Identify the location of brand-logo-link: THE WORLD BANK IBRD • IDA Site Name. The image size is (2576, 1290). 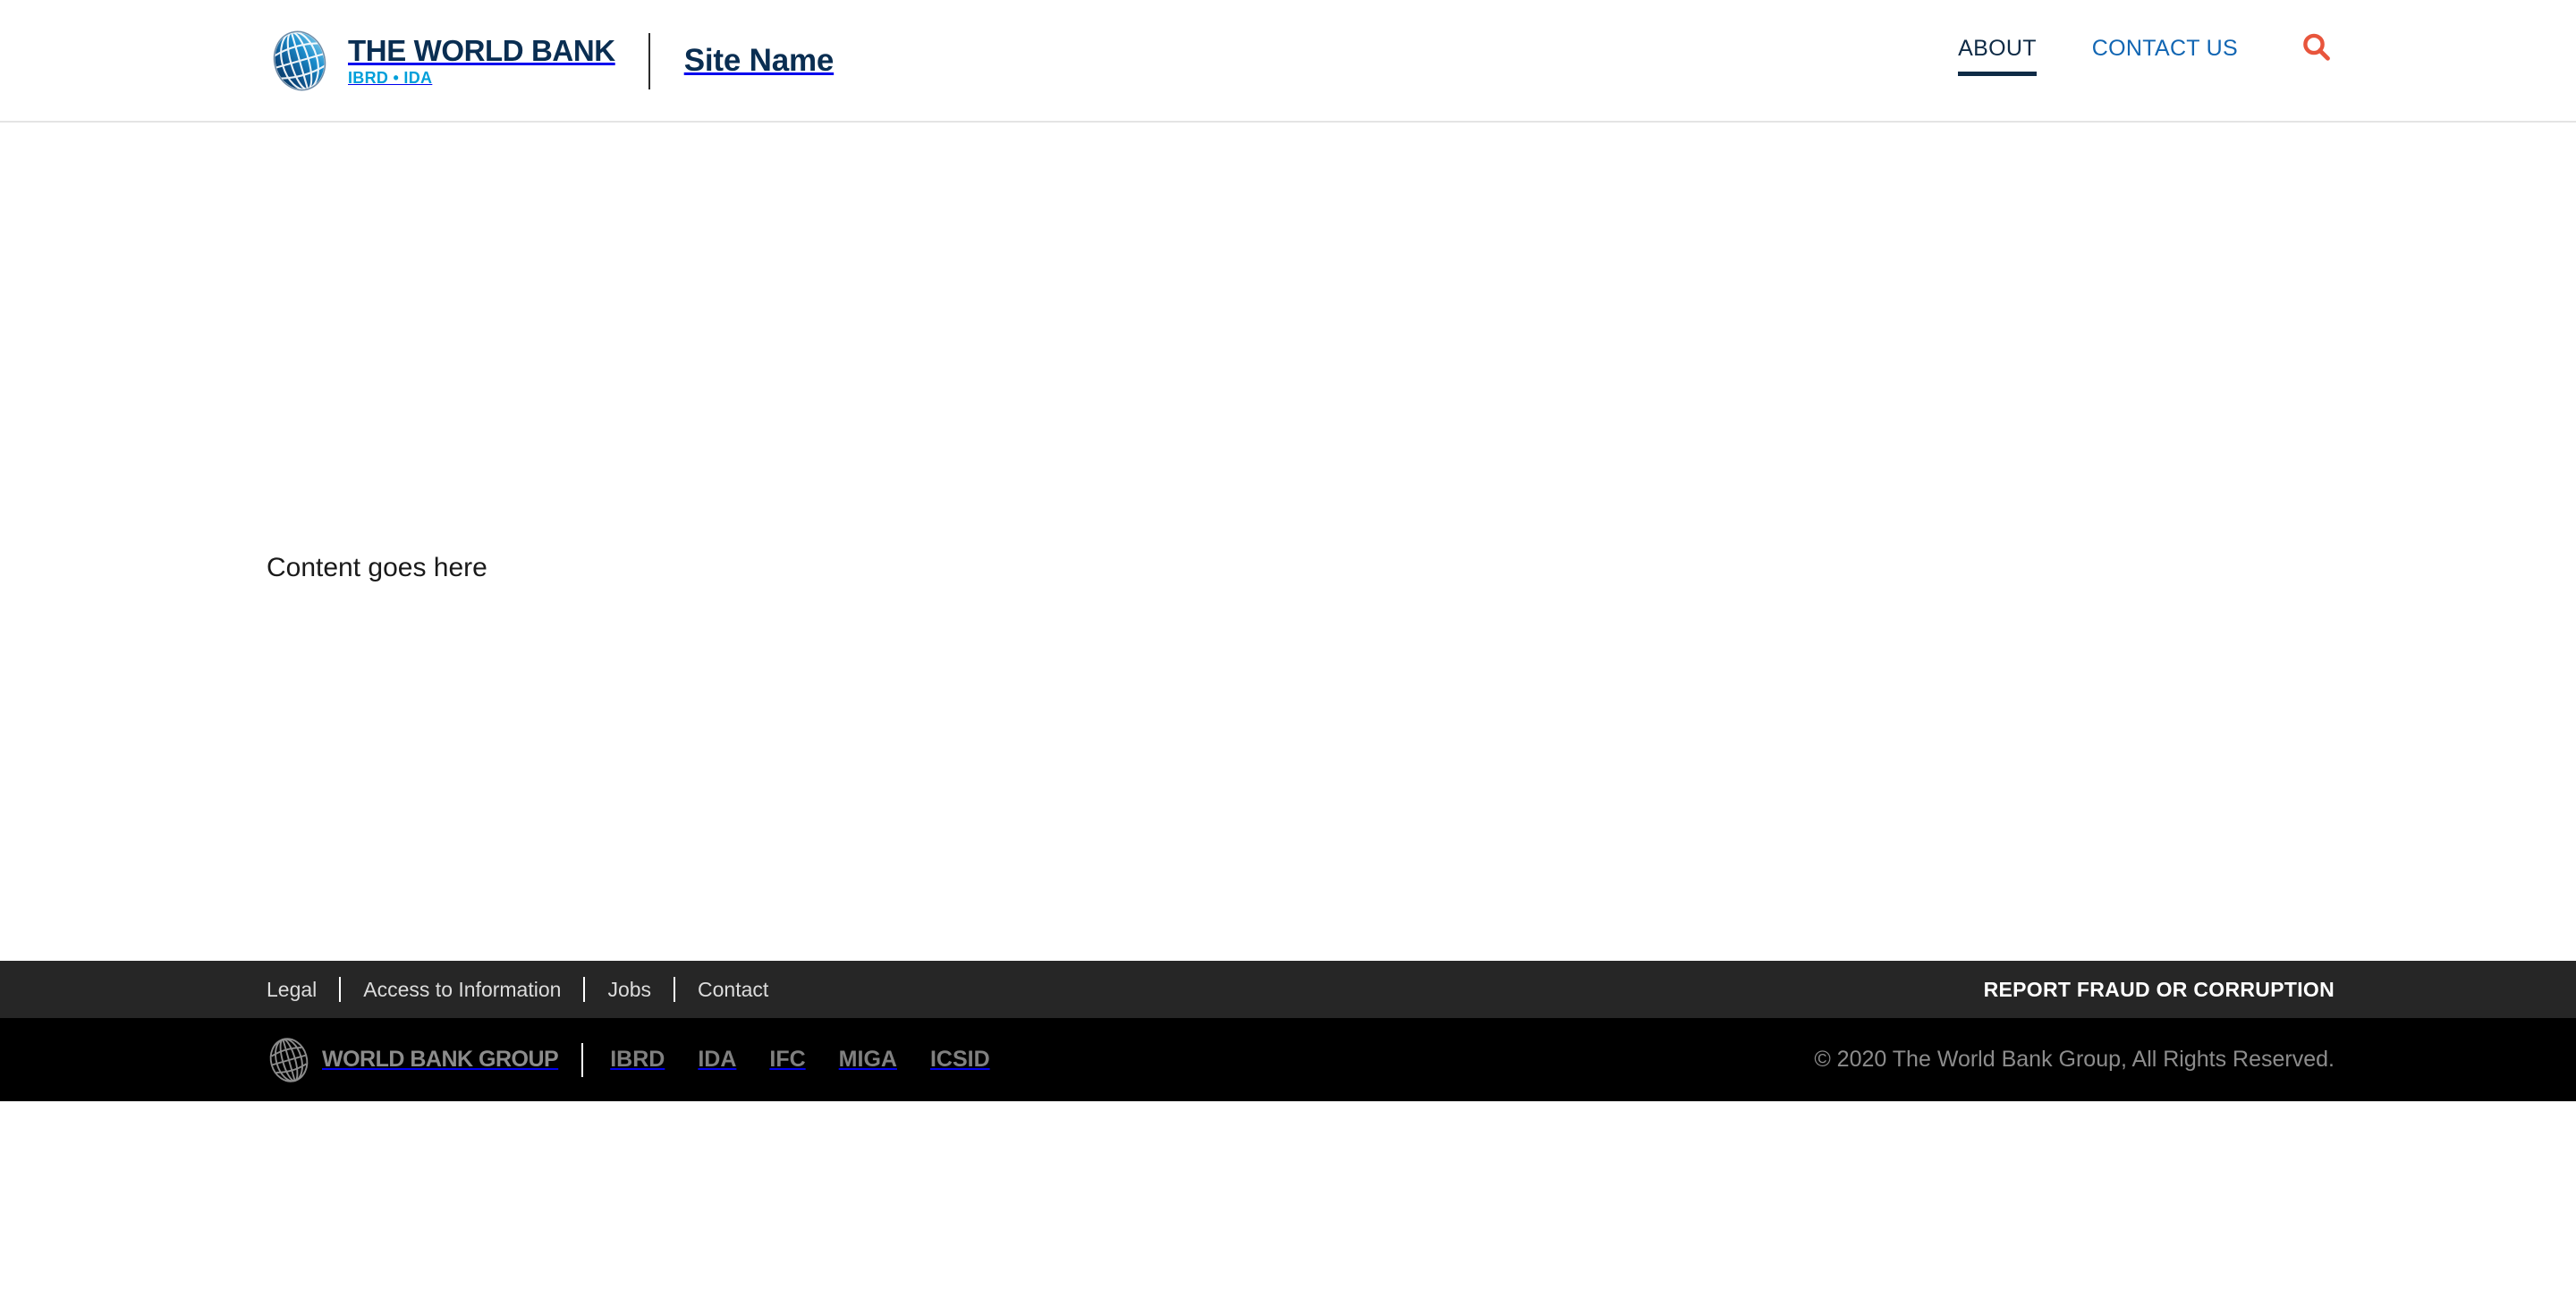
(550, 61).